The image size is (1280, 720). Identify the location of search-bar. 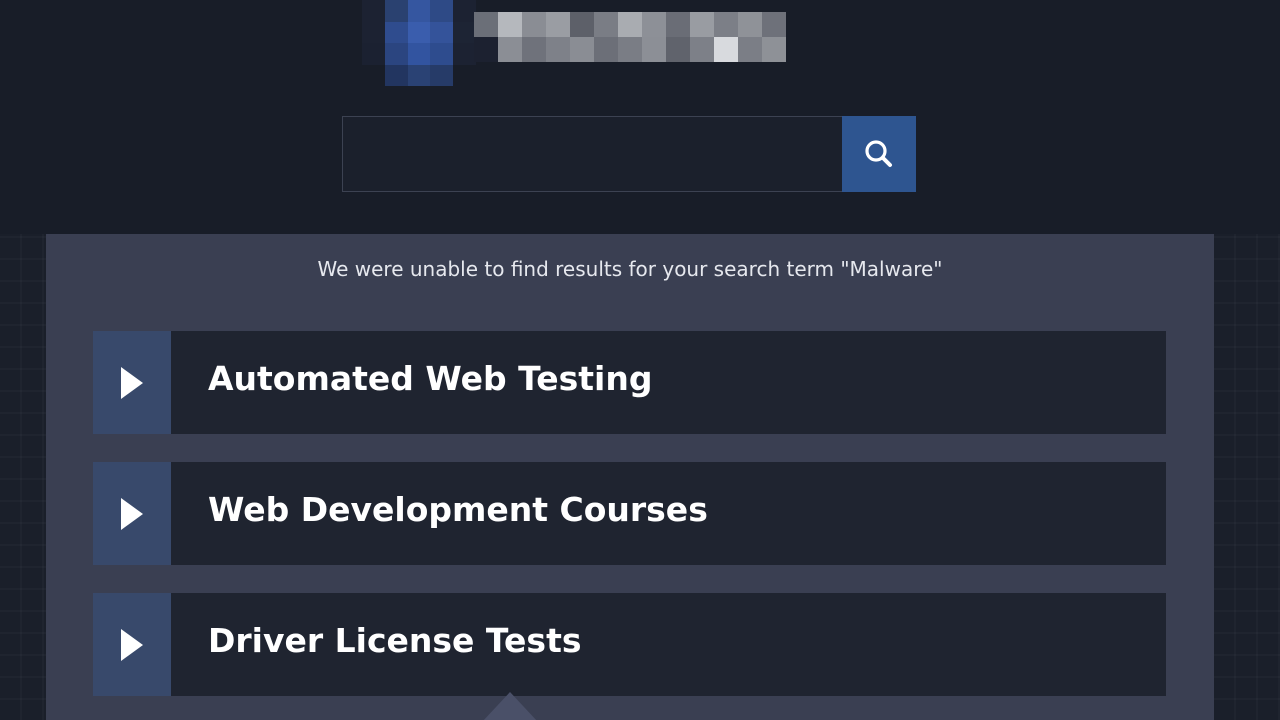
(629, 154).